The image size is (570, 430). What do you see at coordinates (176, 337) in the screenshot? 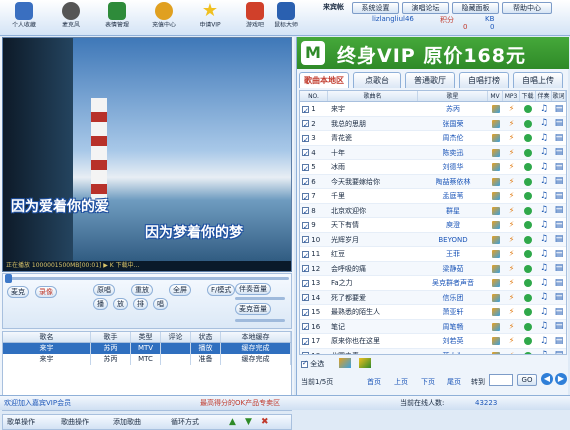
I see `queue-col-comment: 评论` at bounding box center [176, 337].